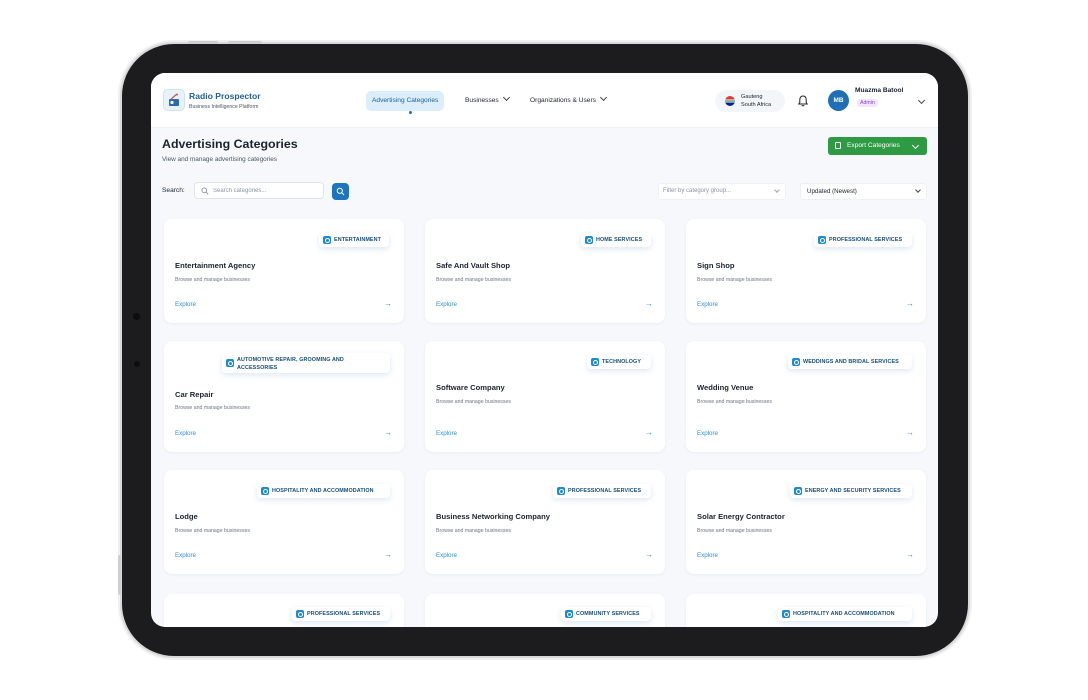  What do you see at coordinates (867, 103) in the screenshot?
I see `user-role-badge: Admin` at bounding box center [867, 103].